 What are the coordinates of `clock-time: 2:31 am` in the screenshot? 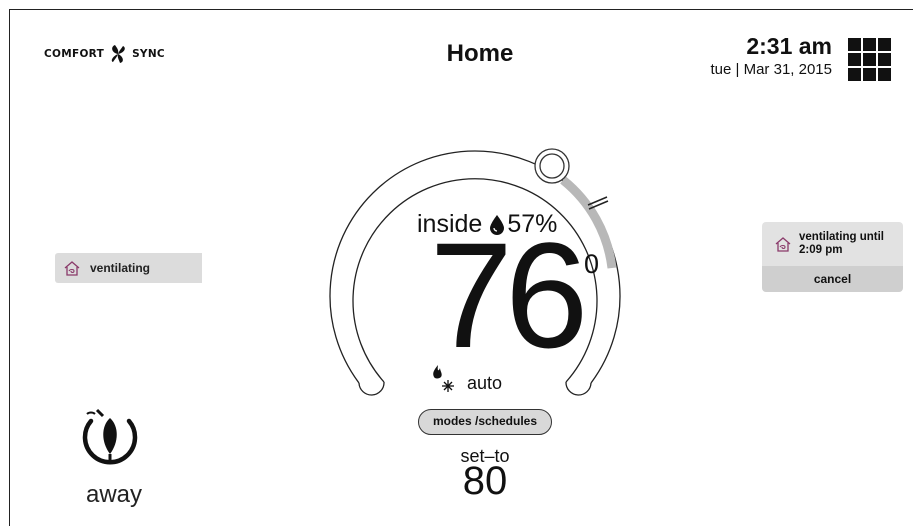 It's located at (789, 46).